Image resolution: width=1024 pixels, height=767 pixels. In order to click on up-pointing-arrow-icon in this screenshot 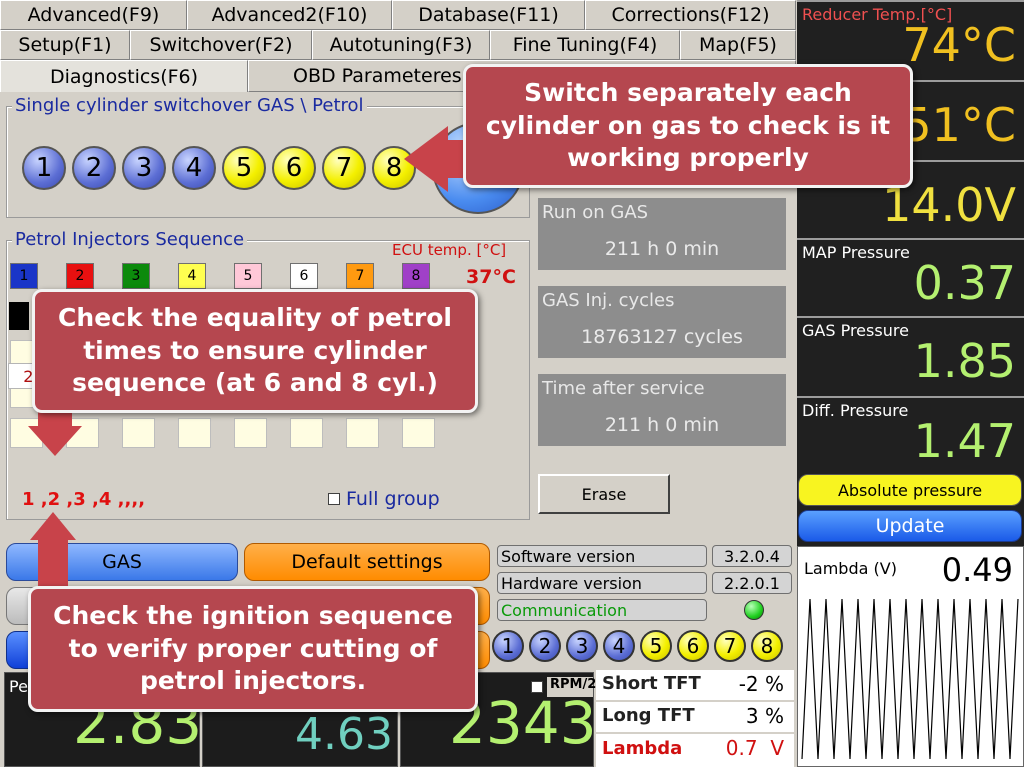, I will do `click(53, 553)`.